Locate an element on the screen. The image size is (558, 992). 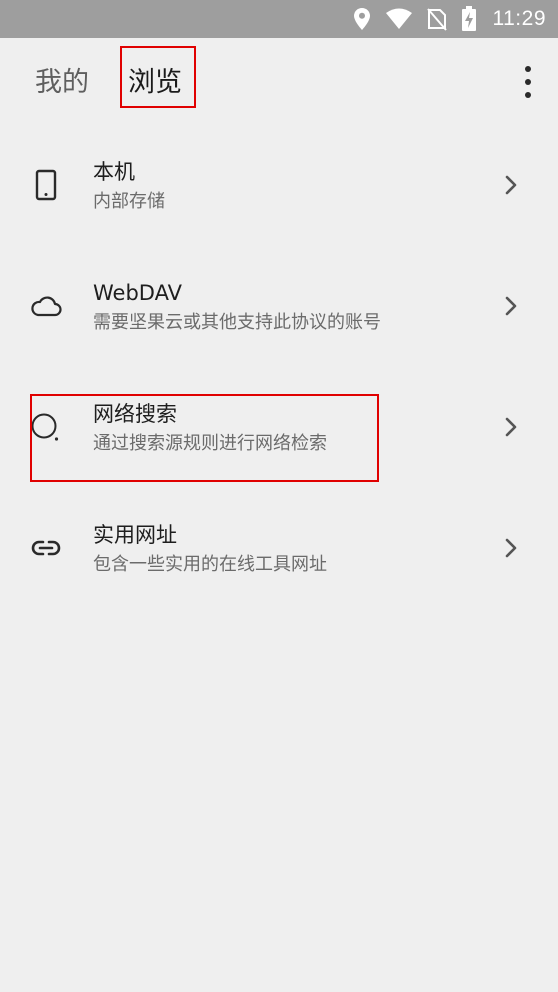
status-bar: 11:29 is located at coordinates (279, 19).